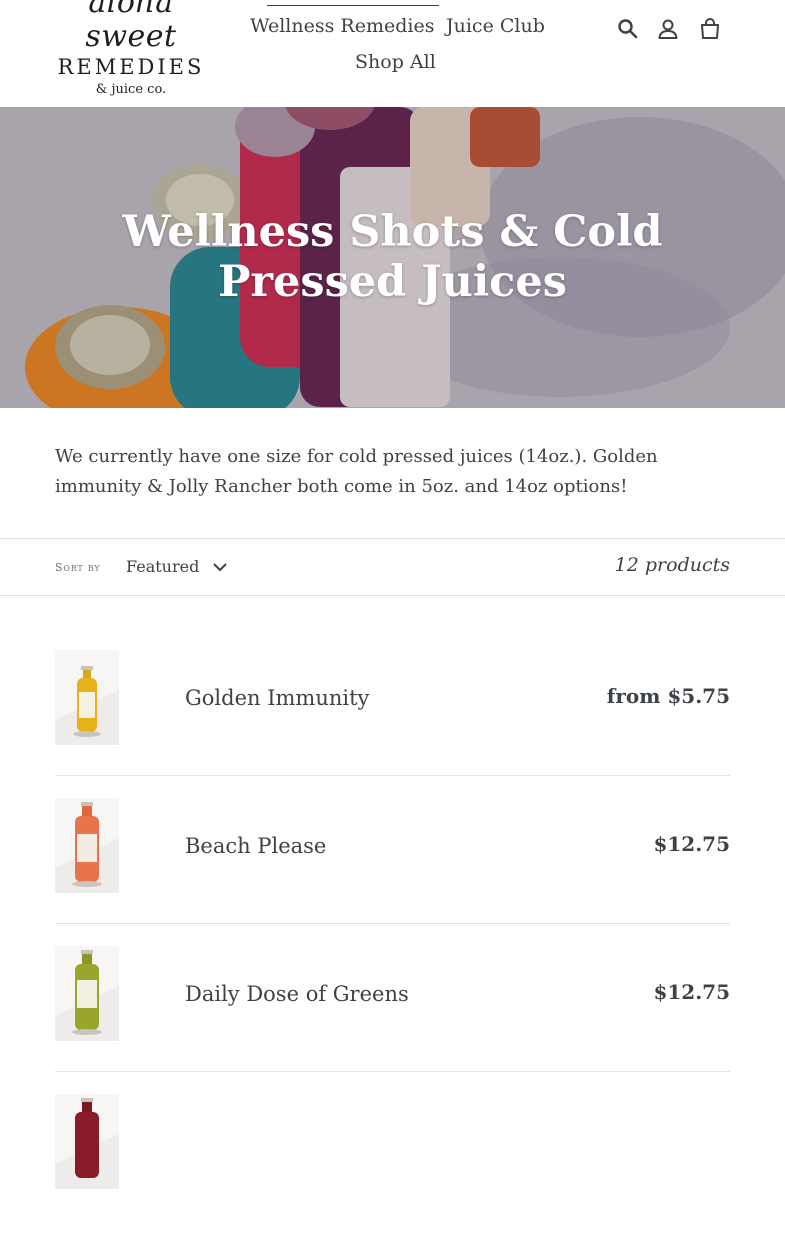  I want to click on product-list-item: Golden Immunity from $5.75, so click(392, 724).